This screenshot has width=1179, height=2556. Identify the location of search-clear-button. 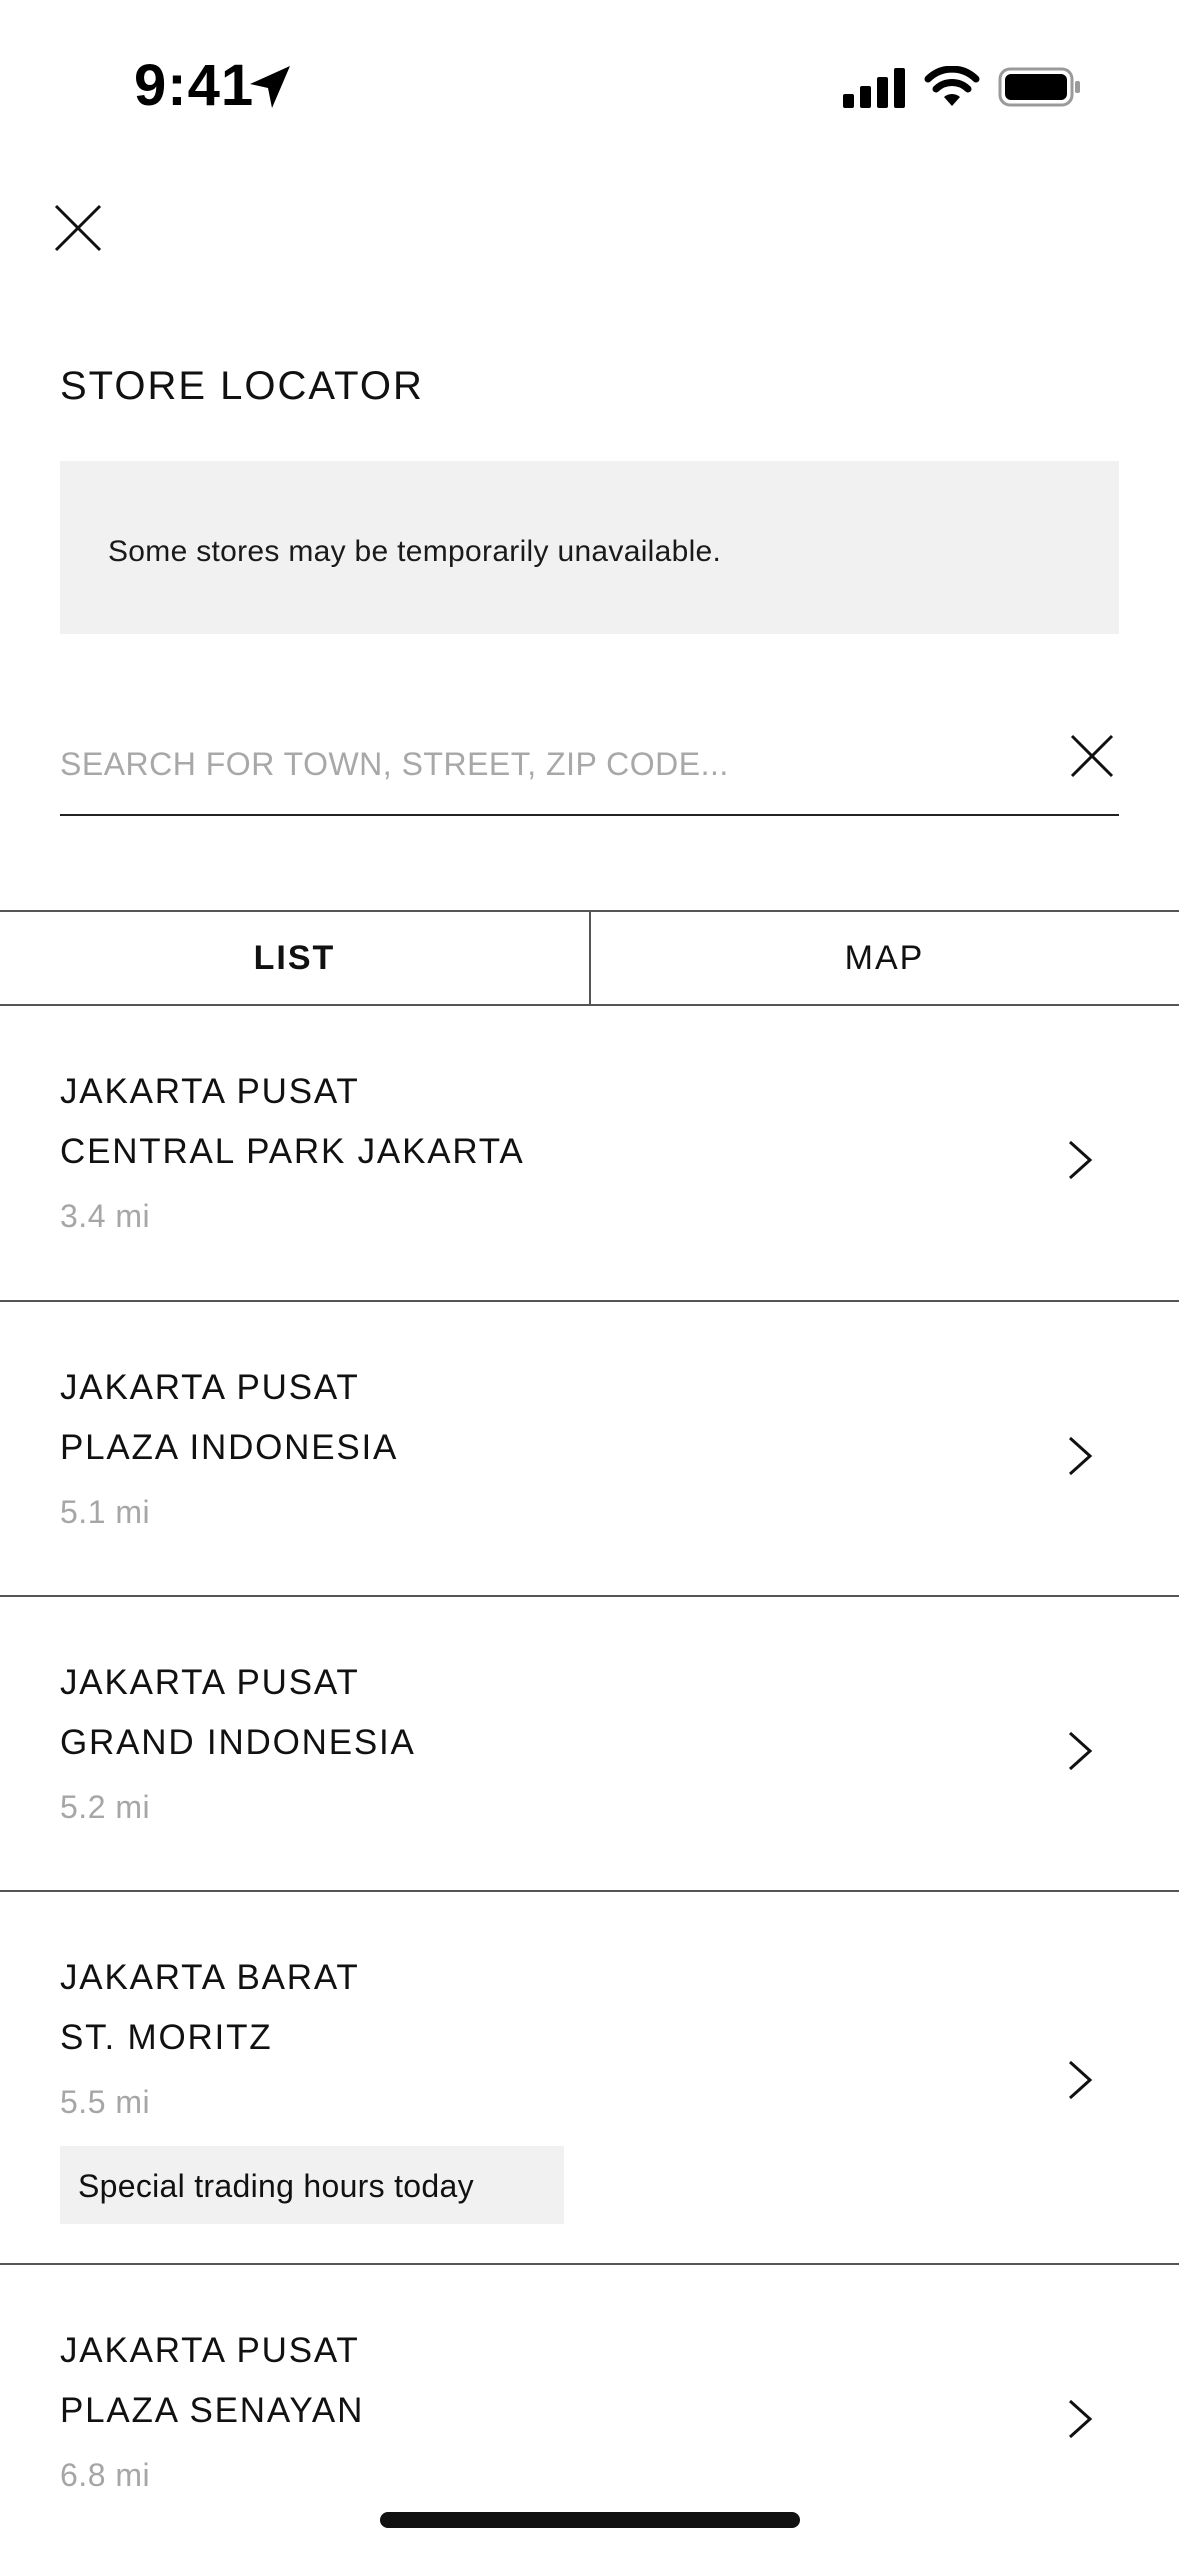
(1092, 756).